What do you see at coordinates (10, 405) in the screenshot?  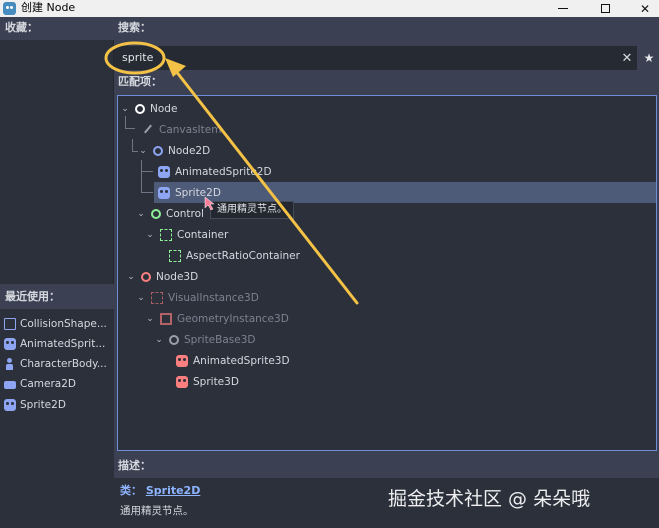 I see `sprite-icon` at bounding box center [10, 405].